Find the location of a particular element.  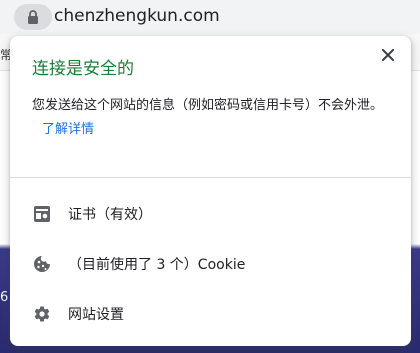

lock-icon is located at coordinates (33, 17).